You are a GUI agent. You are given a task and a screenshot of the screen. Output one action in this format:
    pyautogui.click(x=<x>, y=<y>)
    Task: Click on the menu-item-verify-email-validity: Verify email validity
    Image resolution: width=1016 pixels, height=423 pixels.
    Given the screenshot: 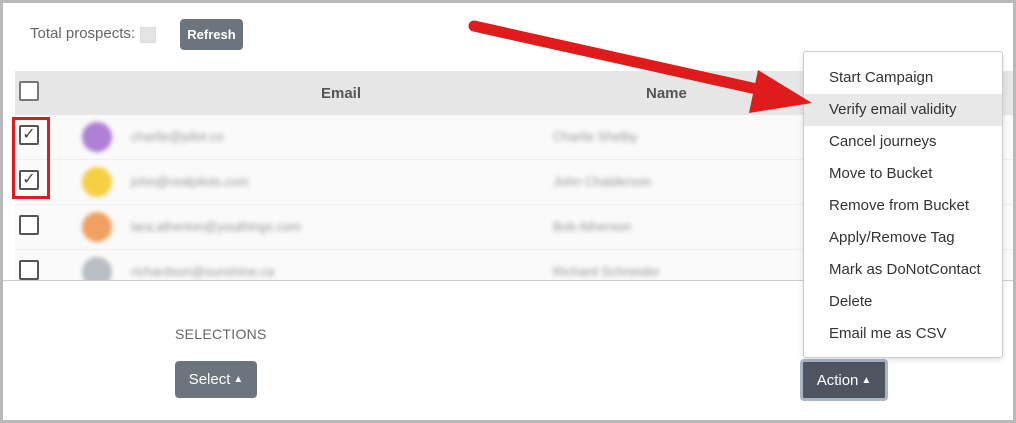 What is the action you would take?
    pyautogui.click(x=903, y=110)
    